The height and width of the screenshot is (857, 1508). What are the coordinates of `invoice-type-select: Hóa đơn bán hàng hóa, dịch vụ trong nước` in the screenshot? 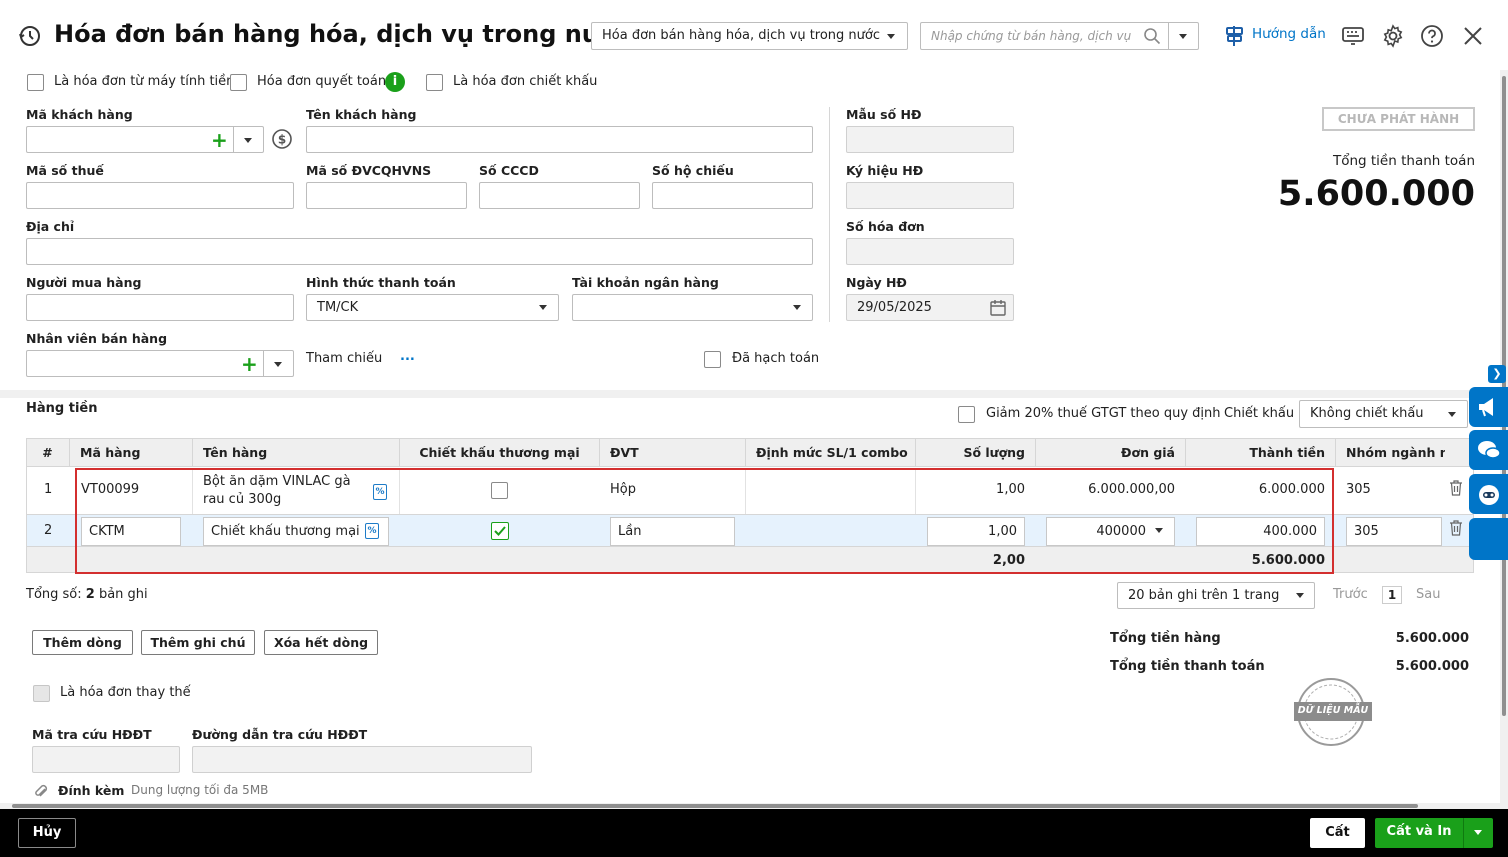 It's located at (749, 36).